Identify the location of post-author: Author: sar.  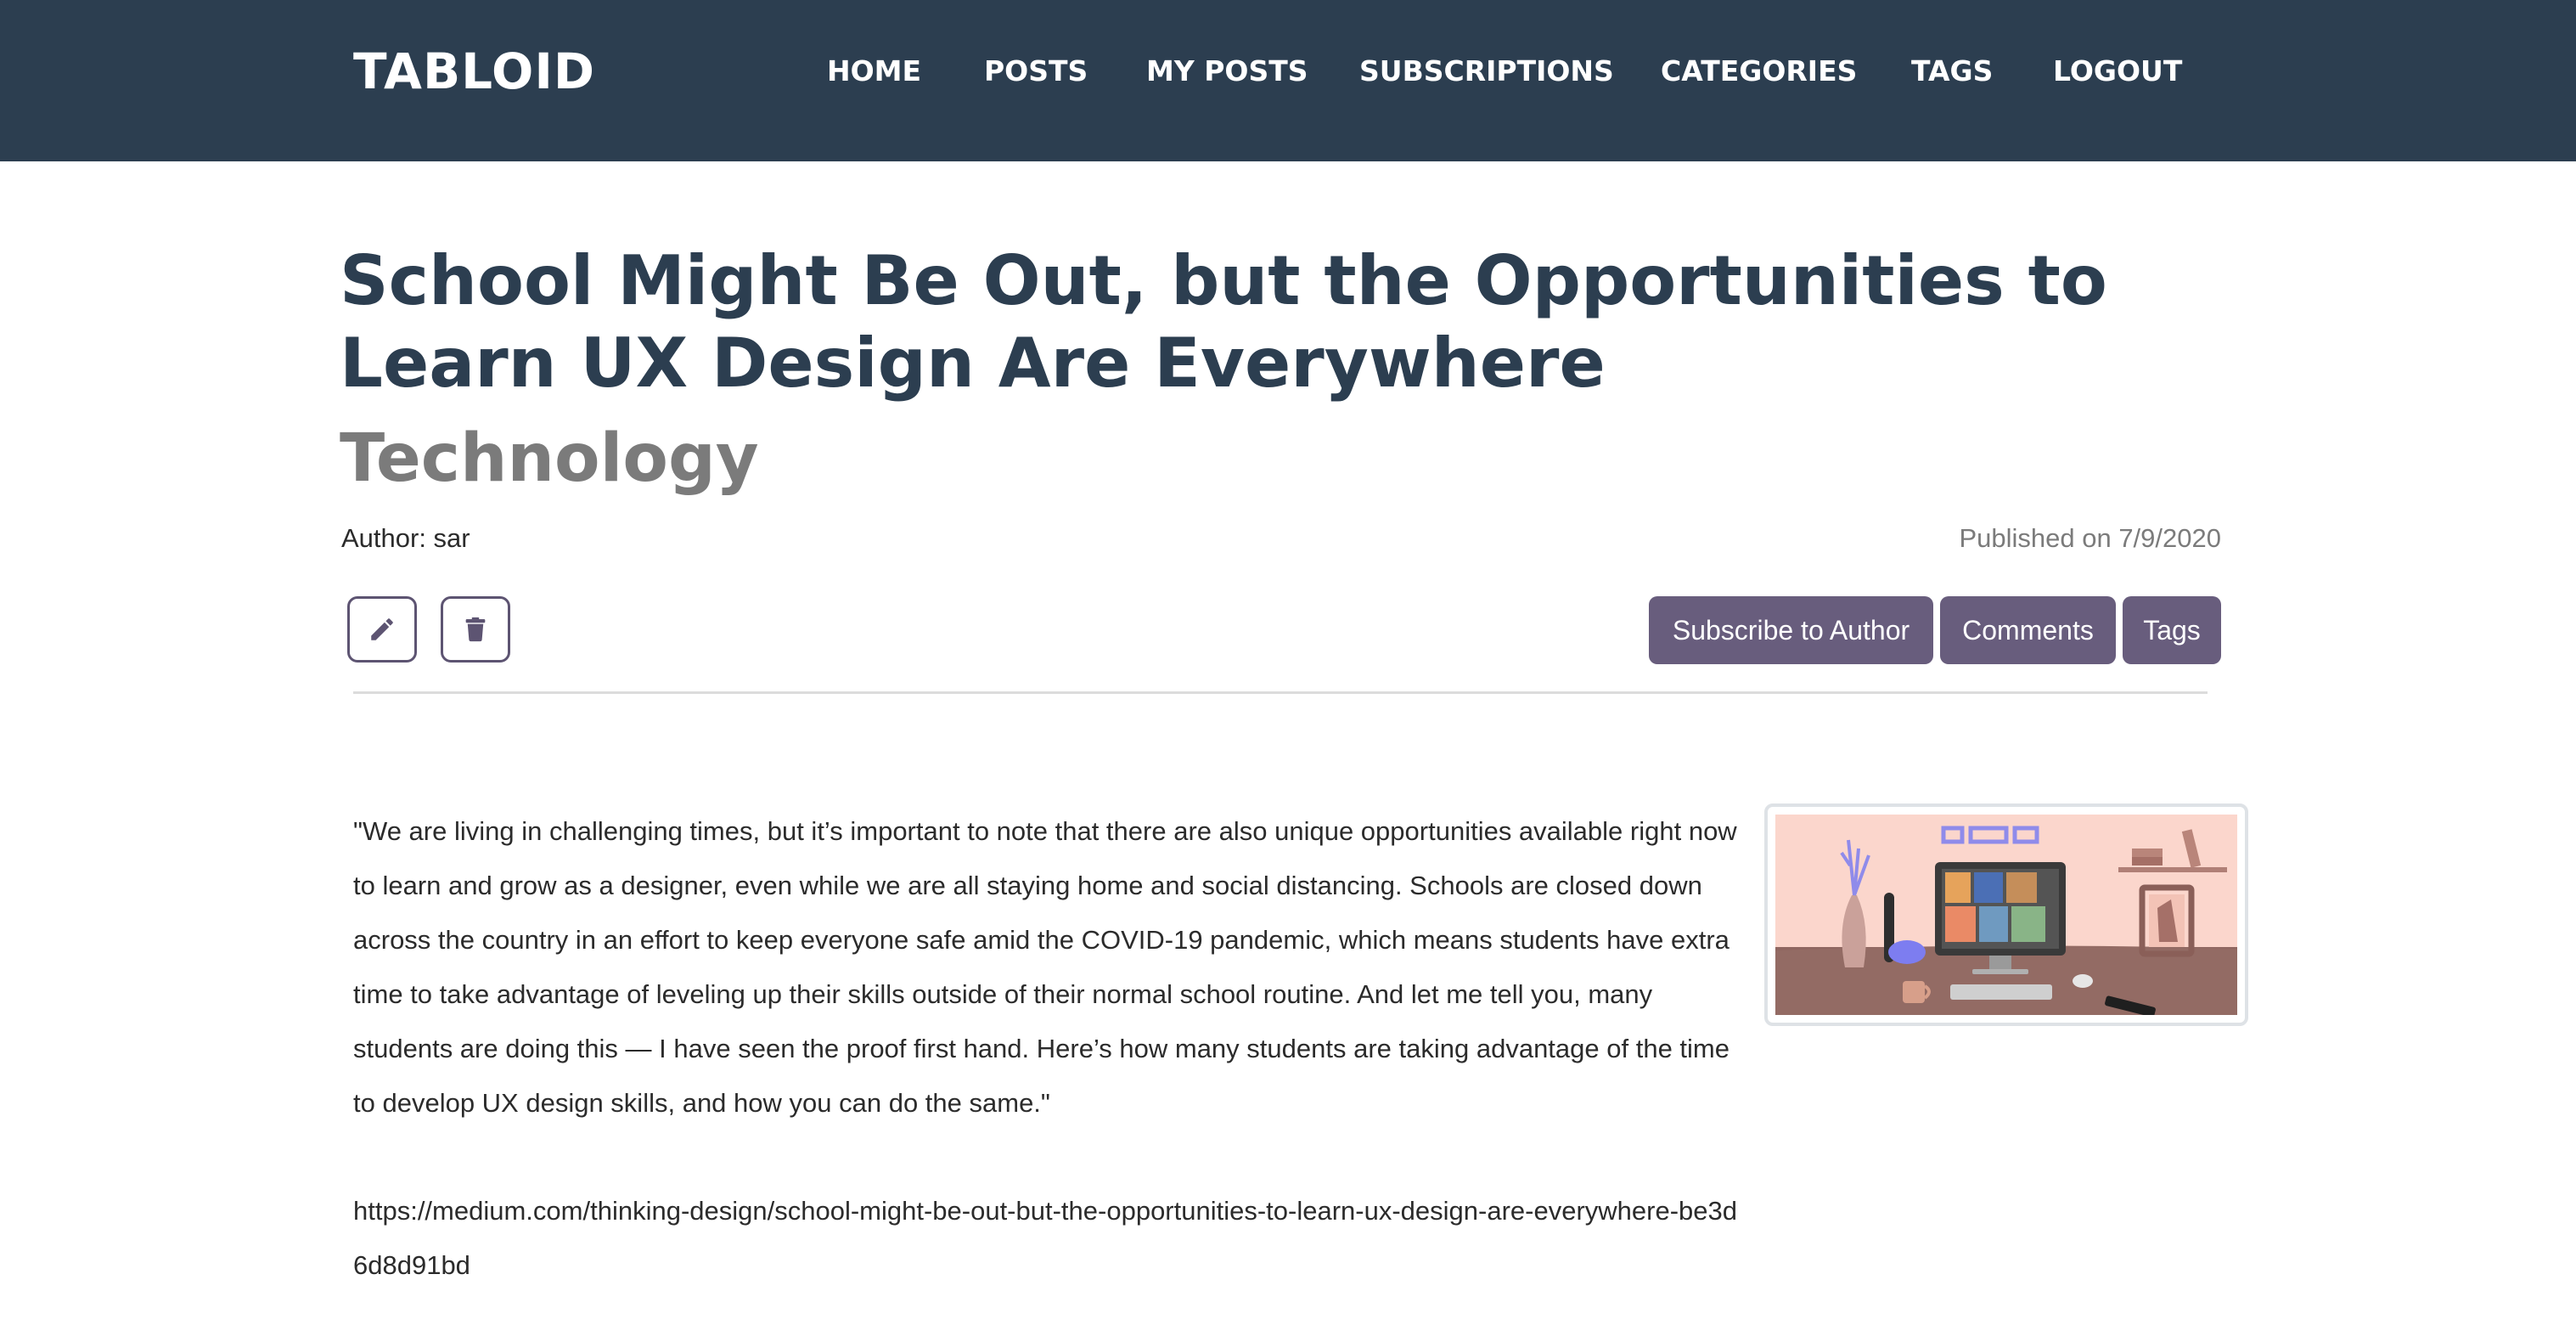
(405, 538).